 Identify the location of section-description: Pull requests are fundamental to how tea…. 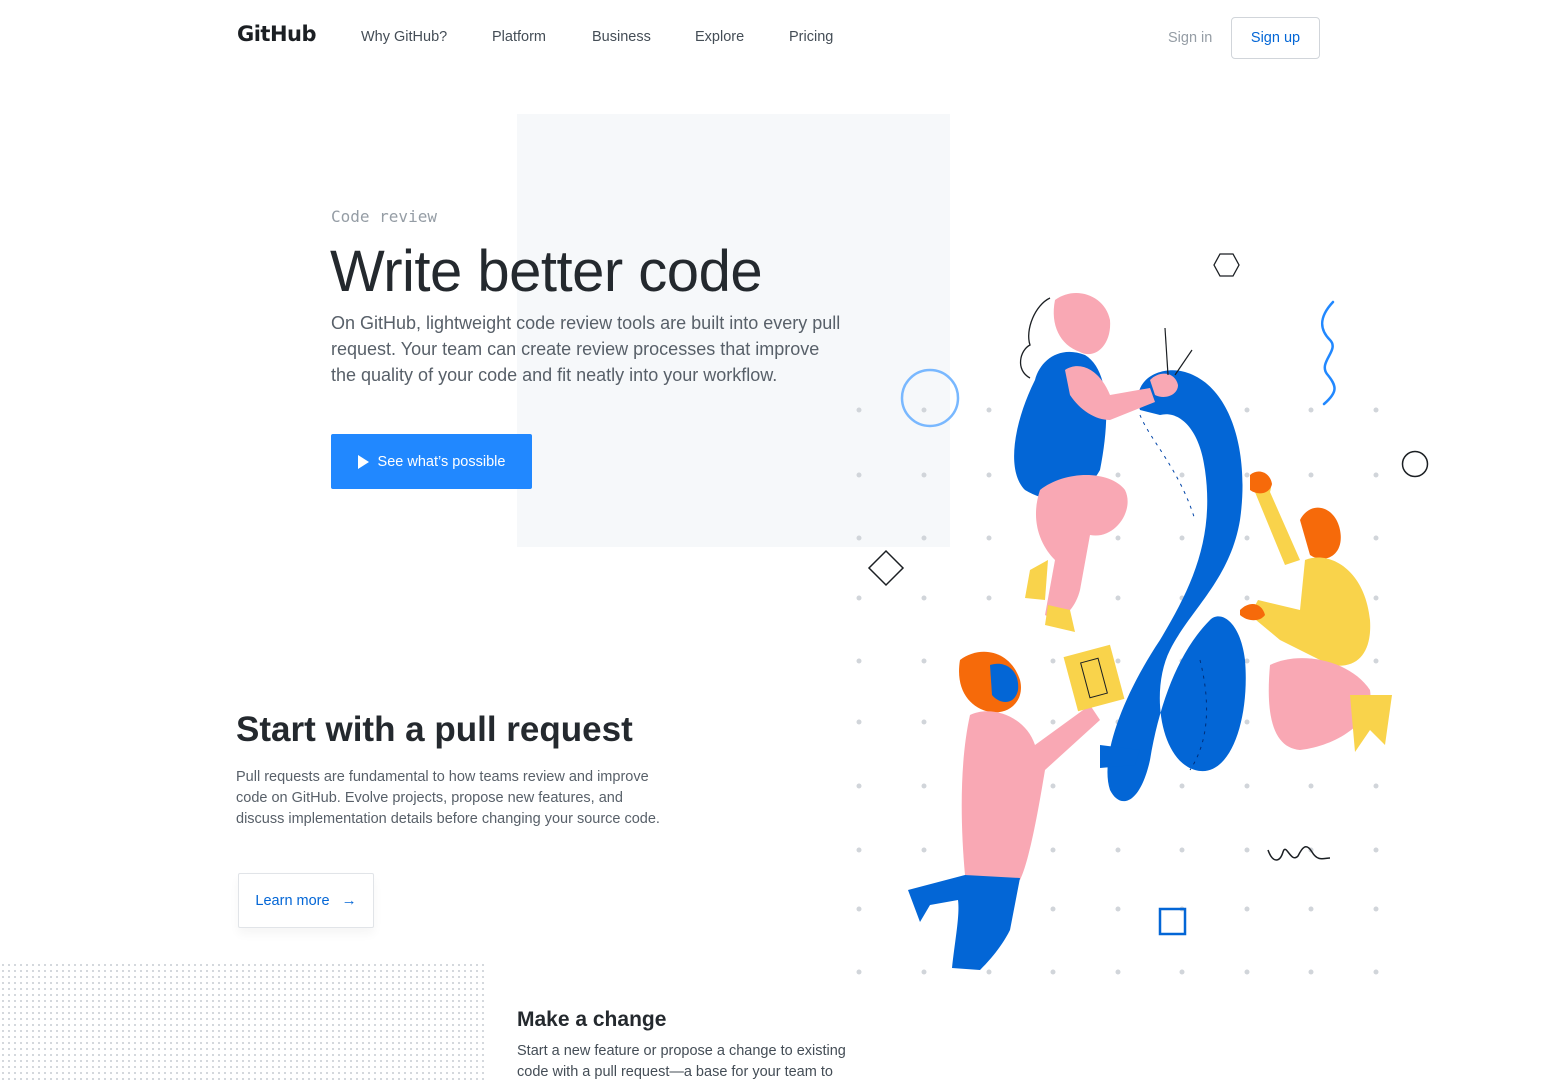
(448, 798).